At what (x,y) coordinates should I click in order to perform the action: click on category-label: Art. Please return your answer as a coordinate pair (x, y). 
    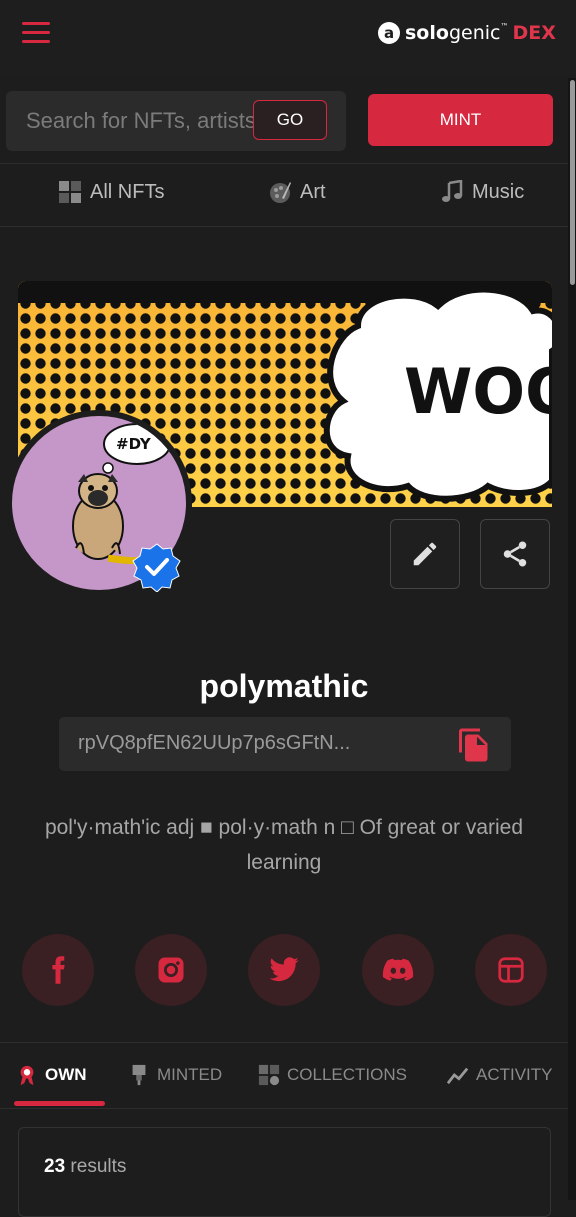
    Looking at the image, I should click on (313, 191).